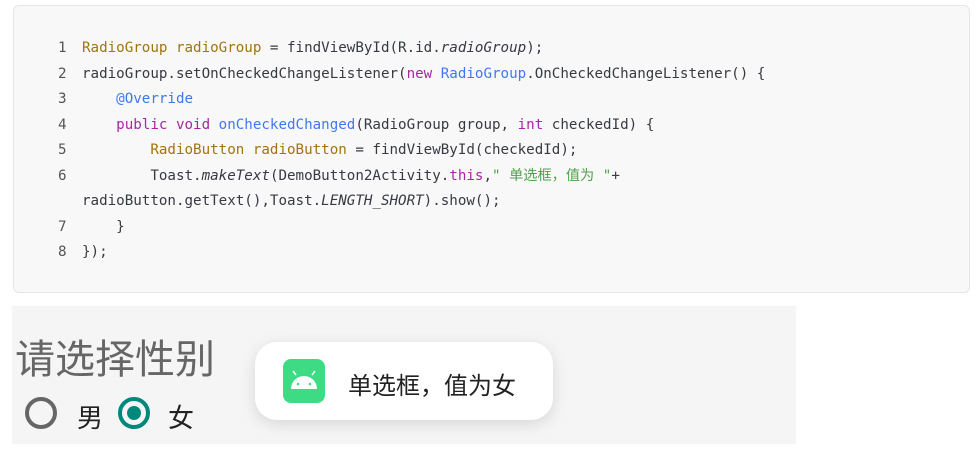 This screenshot has height=455, width=979. What do you see at coordinates (436, 124) in the screenshot?
I see `code-token: (RadioGroup group,` at bounding box center [436, 124].